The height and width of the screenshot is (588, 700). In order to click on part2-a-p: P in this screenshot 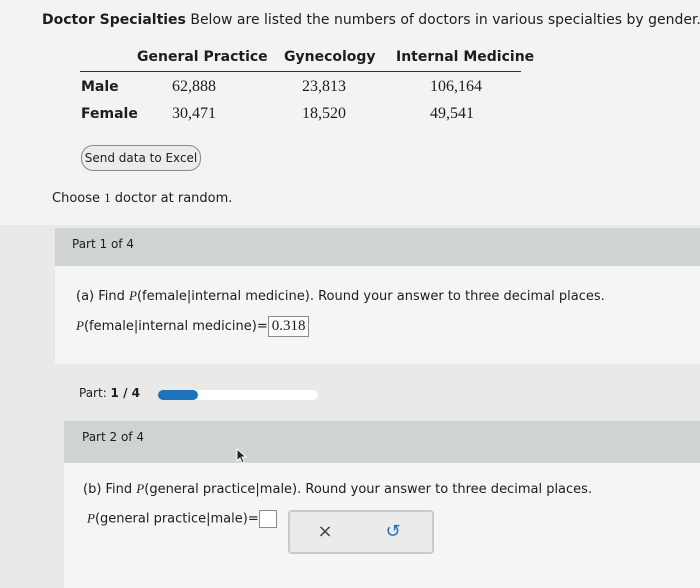, I will do `click(91, 518)`.